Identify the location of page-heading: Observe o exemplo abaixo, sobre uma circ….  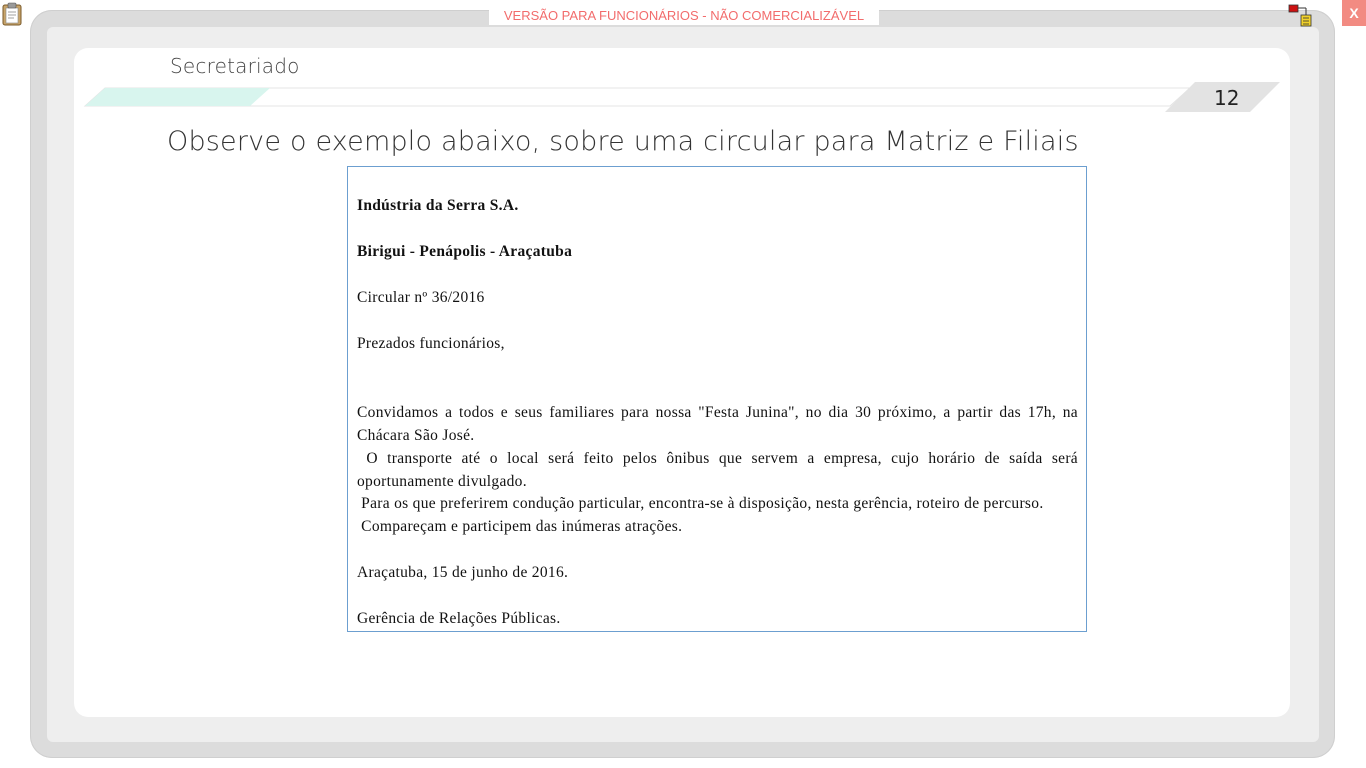
(623, 141).